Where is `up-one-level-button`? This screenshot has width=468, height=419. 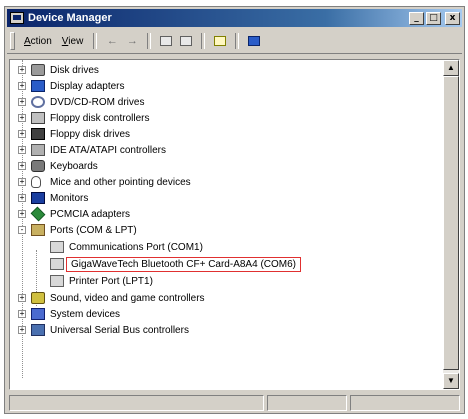
up-one-level-button is located at coordinates (166, 41).